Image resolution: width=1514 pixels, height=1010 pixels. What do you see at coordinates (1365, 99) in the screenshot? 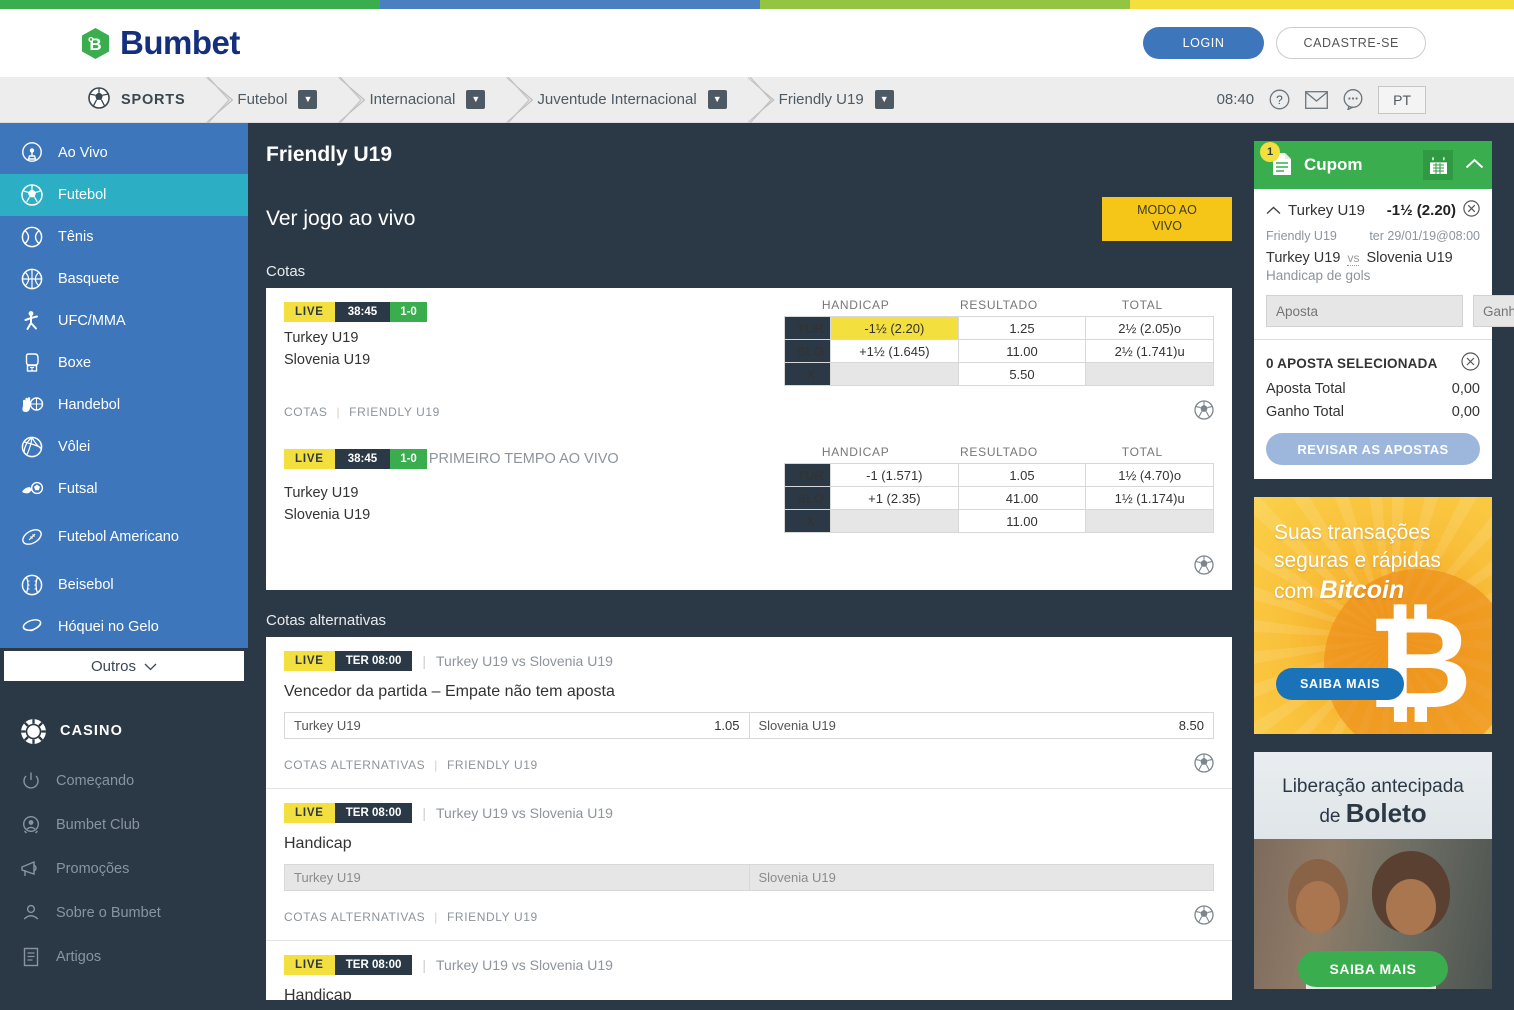
I see `breadcrumb-utilities: 08:40 ? PT` at bounding box center [1365, 99].